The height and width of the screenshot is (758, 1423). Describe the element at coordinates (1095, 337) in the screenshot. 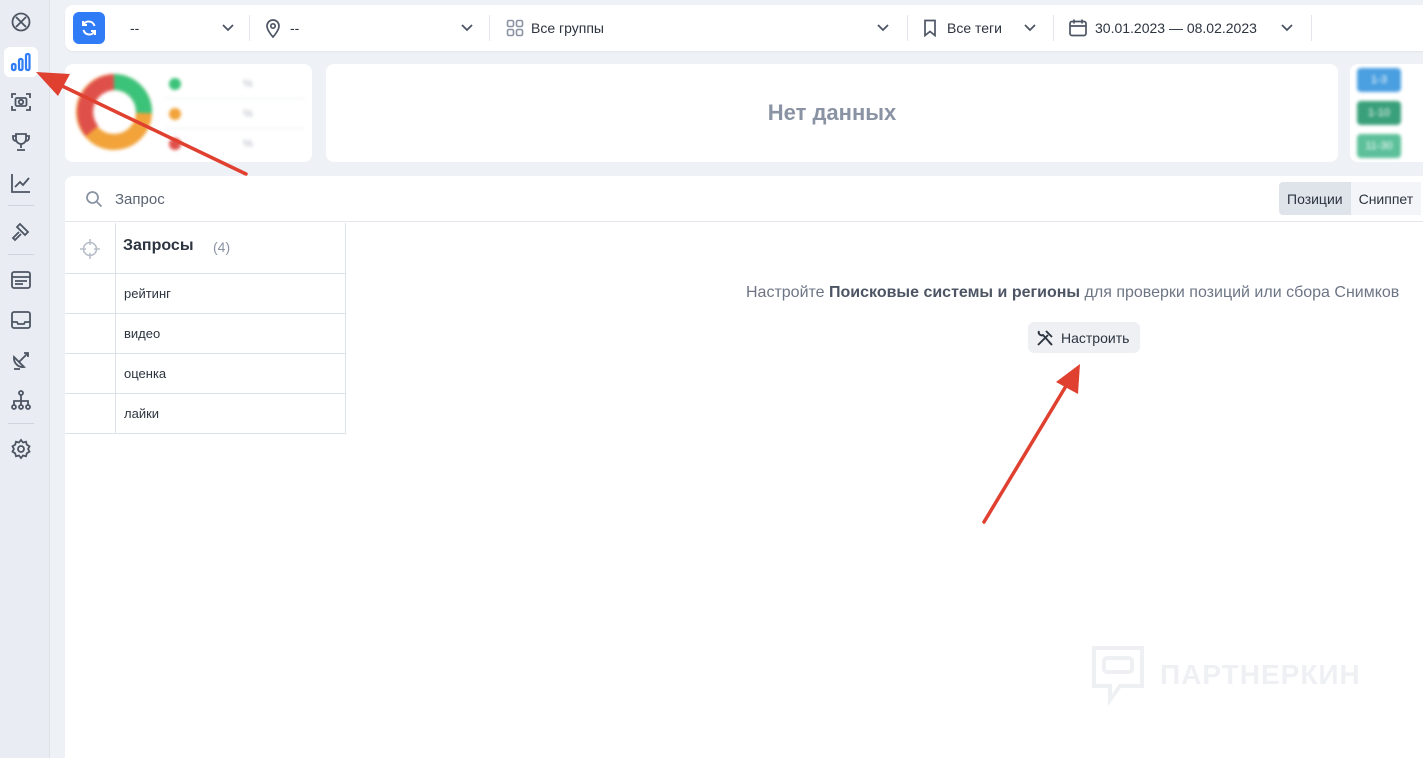

I see `configure-label: Настроить` at that location.